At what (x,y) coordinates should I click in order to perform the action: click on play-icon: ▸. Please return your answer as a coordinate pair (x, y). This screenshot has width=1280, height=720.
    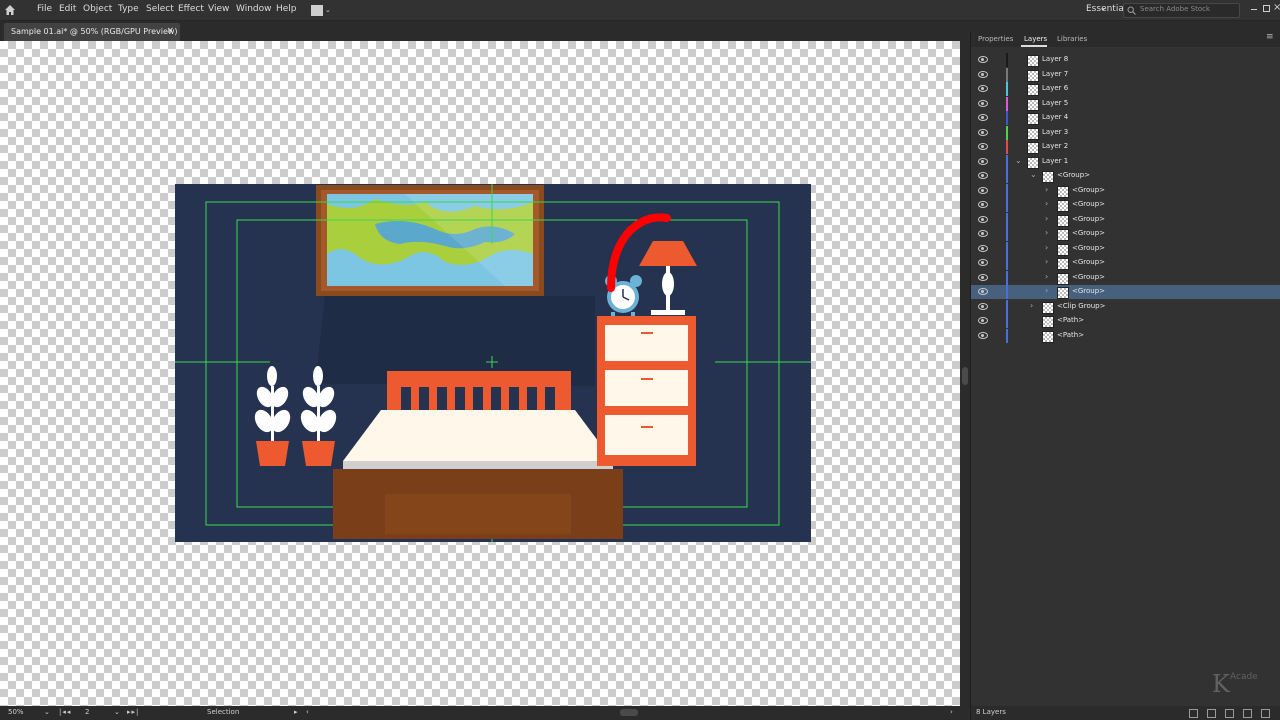
    Looking at the image, I should click on (296, 712).